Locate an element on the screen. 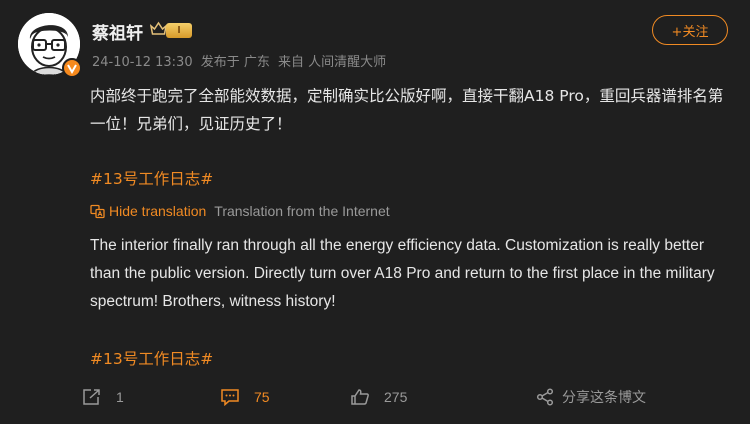  comment-icon is located at coordinates (230, 397).